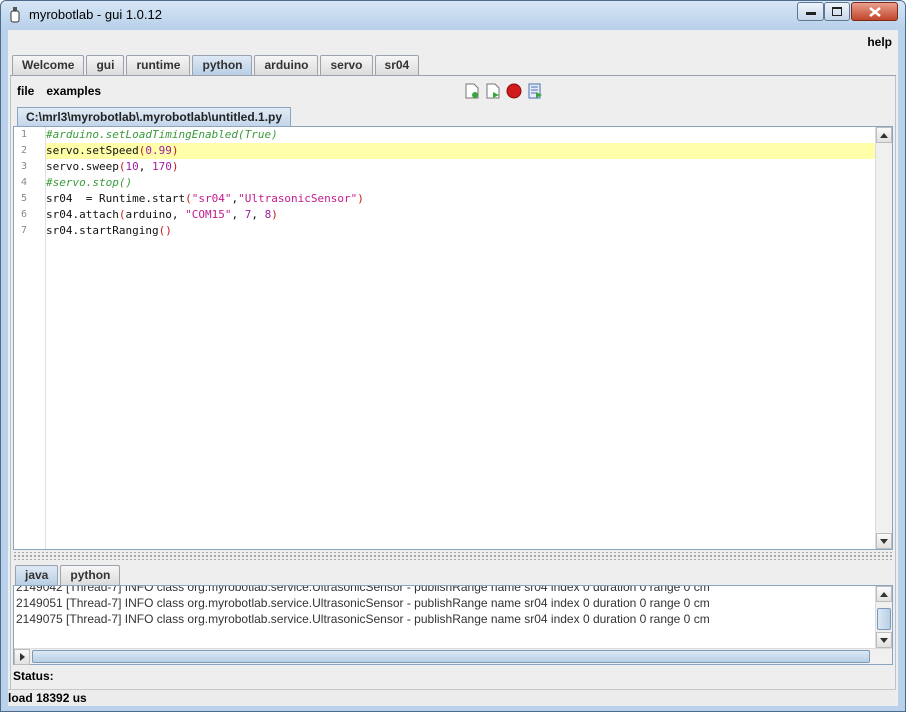  What do you see at coordinates (397, 65) in the screenshot?
I see `tab-sr04: sr04` at bounding box center [397, 65].